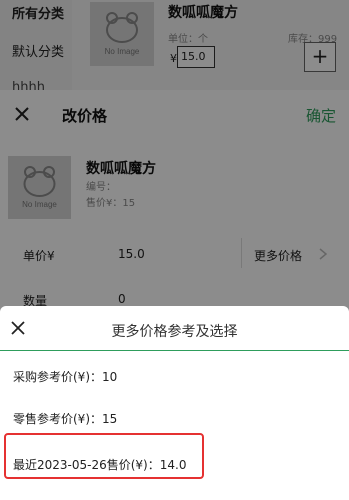 The image size is (349, 500). I want to click on retail-reference-price-option: 零售参考价(¥)：15, so click(65, 418).